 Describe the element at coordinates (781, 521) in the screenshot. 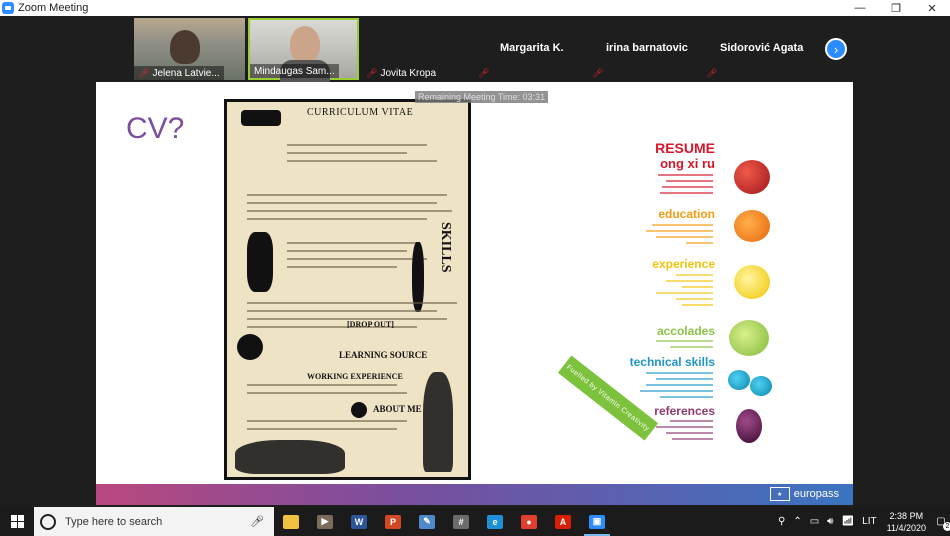

I see `people-icon: ⚲` at that location.